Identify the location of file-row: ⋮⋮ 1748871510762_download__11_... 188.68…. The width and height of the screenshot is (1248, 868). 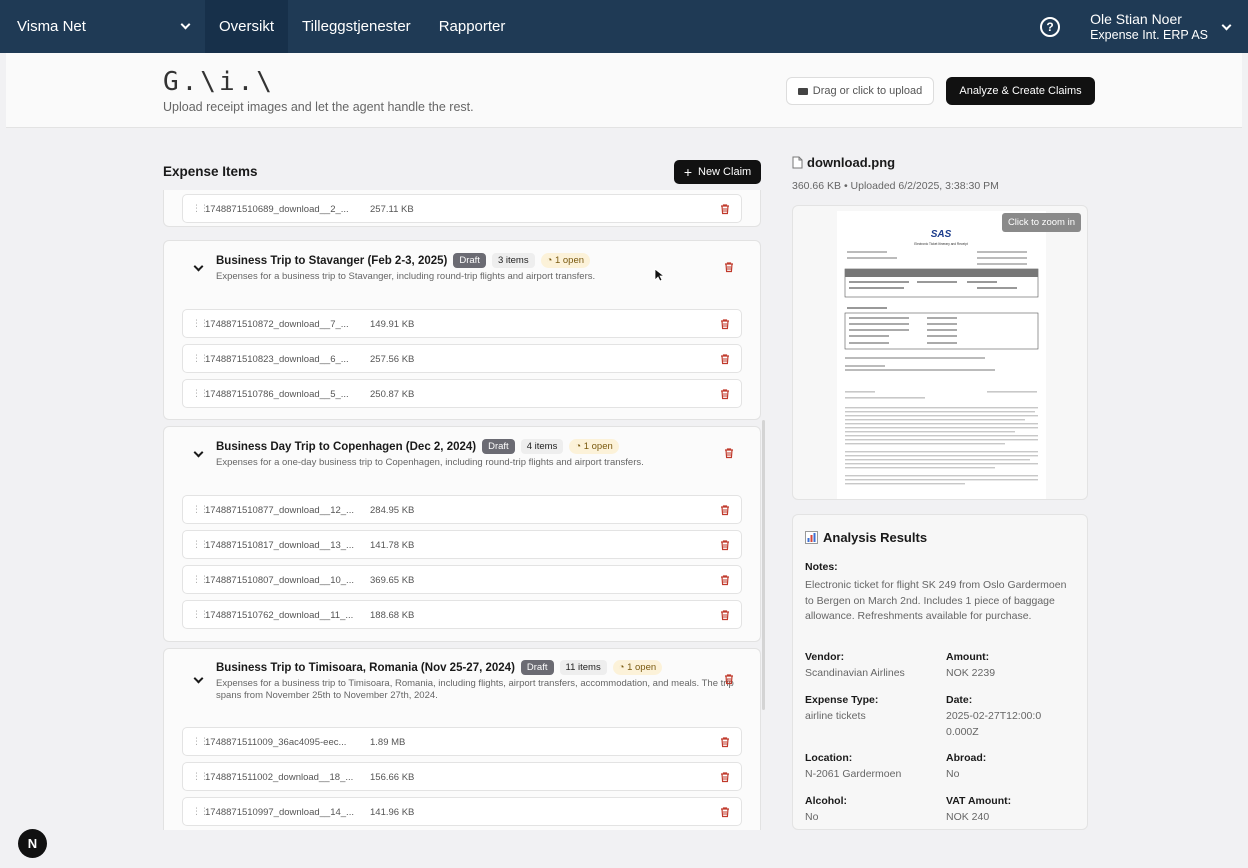
(462, 614).